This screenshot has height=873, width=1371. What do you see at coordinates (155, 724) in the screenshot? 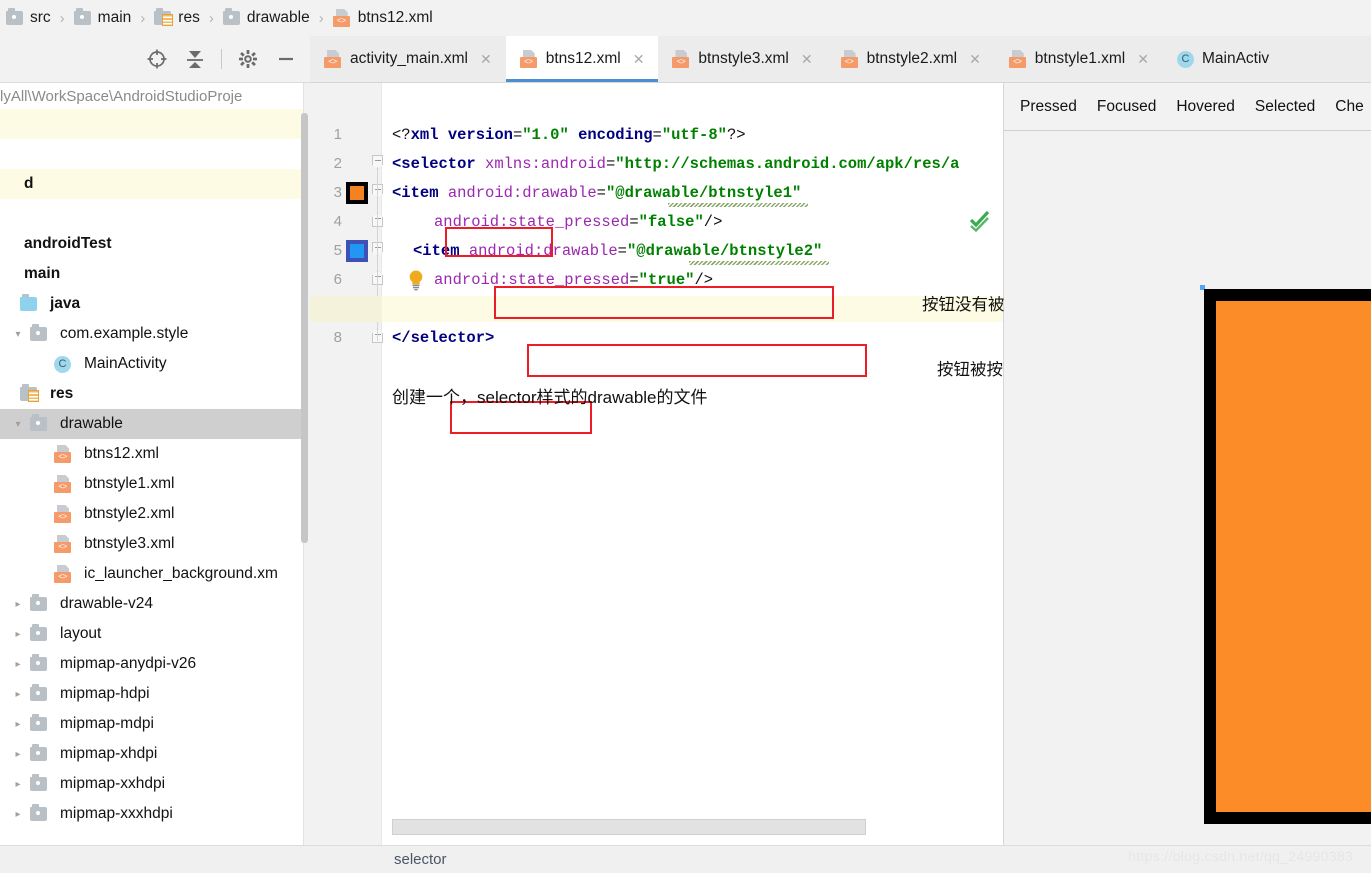
I see `tree-item-mipmap-mdpi: mipmap-mdpi` at bounding box center [155, 724].